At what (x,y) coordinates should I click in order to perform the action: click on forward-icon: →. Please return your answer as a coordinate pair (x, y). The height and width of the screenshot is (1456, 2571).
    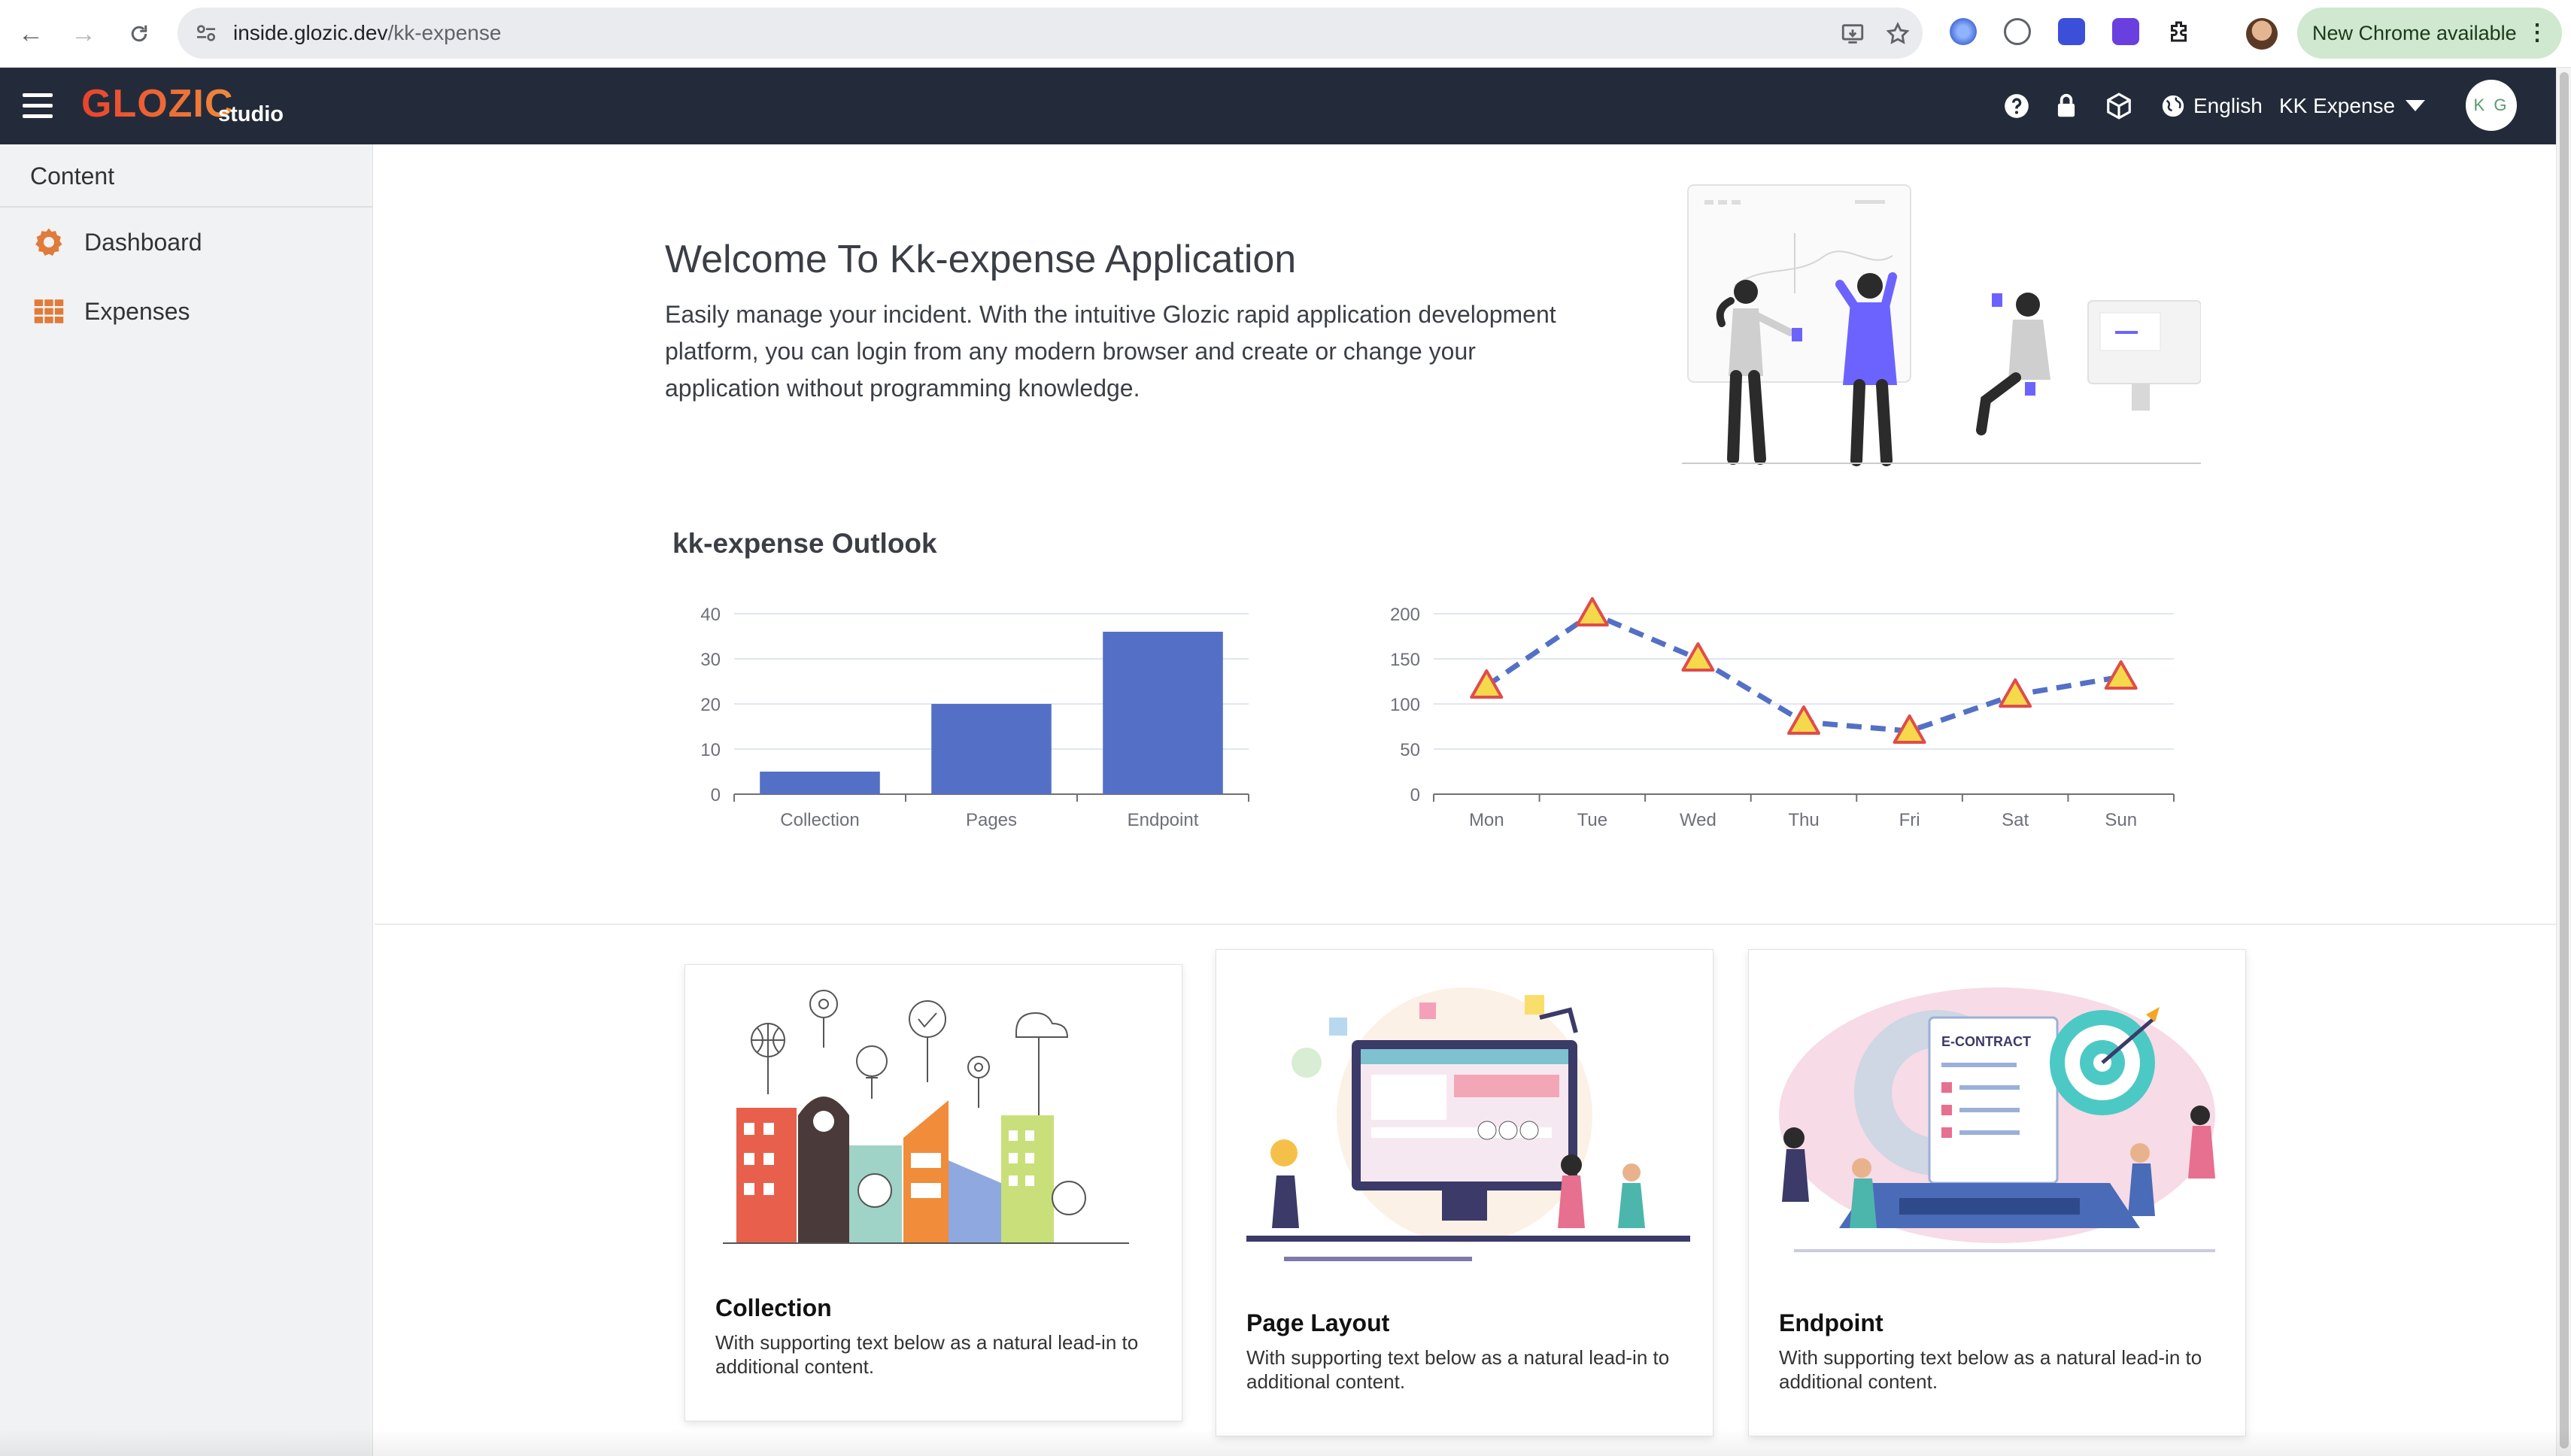
    Looking at the image, I should click on (83, 34).